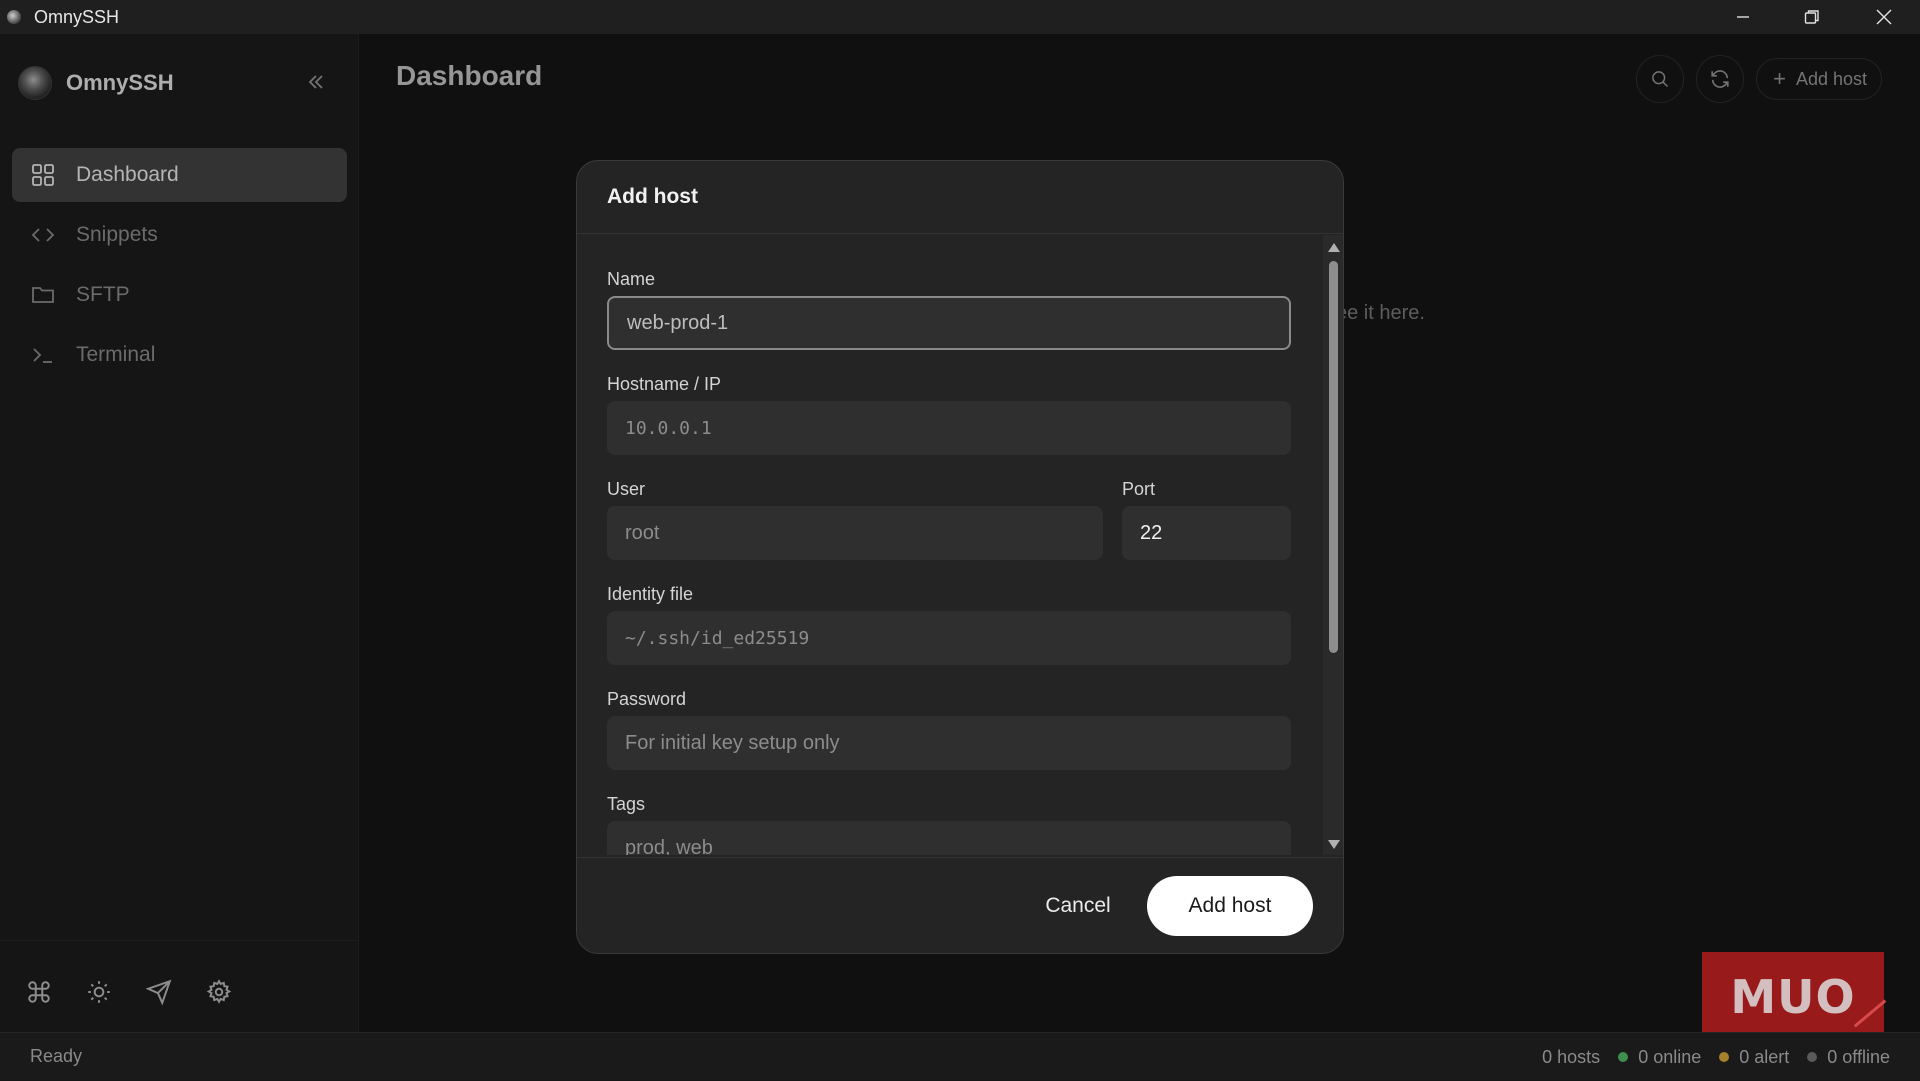  I want to click on app-icon, so click(14, 17).